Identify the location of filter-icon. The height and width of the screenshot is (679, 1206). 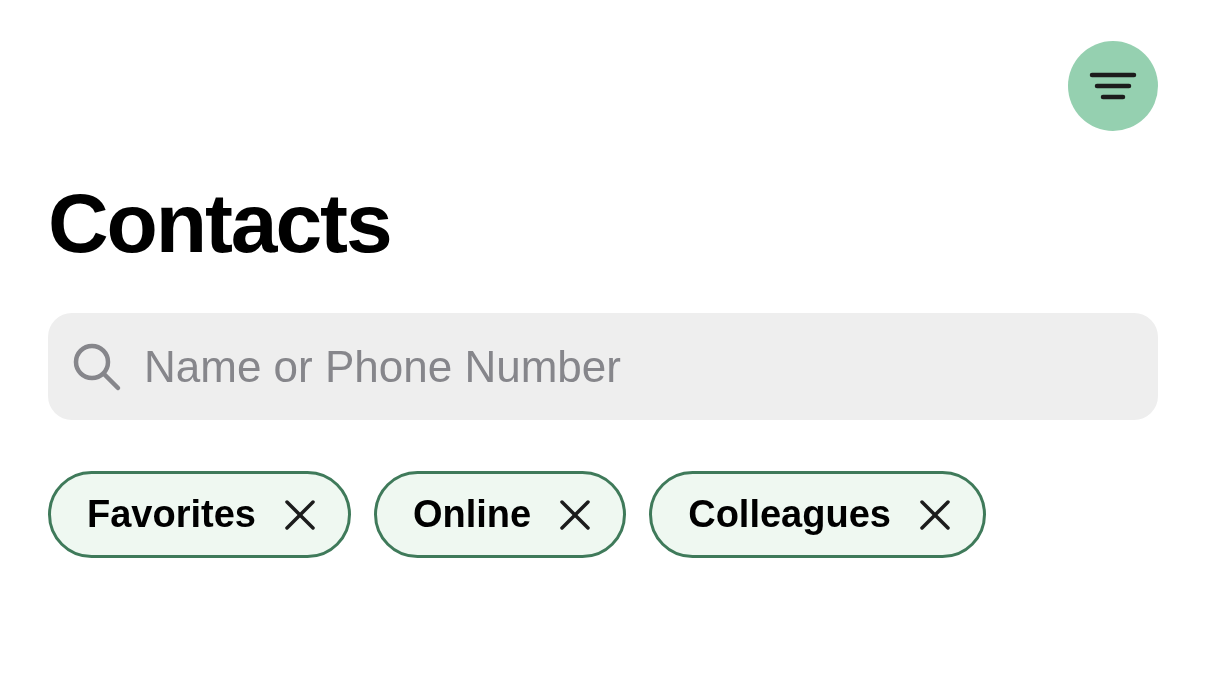
(1113, 86).